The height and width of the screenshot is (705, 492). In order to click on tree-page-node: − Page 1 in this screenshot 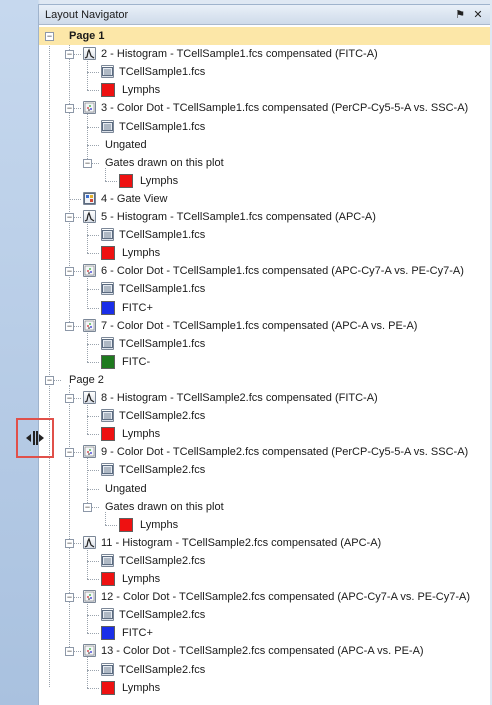, I will do `click(264, 36)`.